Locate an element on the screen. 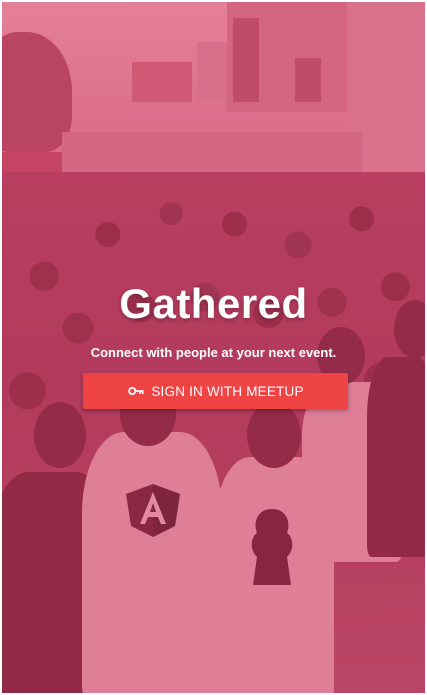 This screenshot has height=695, width=427. app-tagline: Connect with people at your next event. is located at coordinates (213, 352).